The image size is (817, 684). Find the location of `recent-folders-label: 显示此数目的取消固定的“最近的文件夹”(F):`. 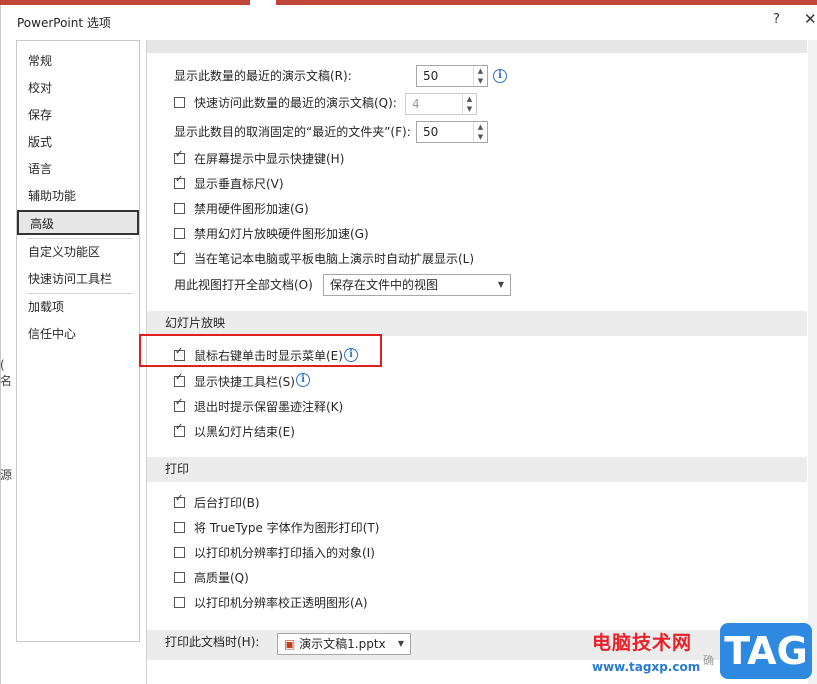

recent-folders-label: 显示此数目的取消固定的“最近的文件夹”(F): is located at coordinates (292, 132).